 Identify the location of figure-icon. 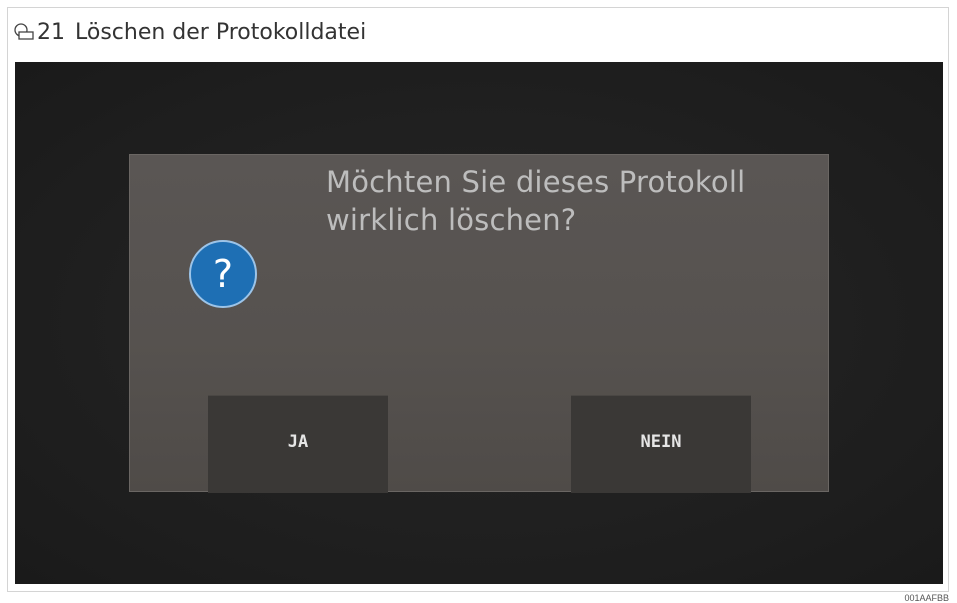
(24, 31).